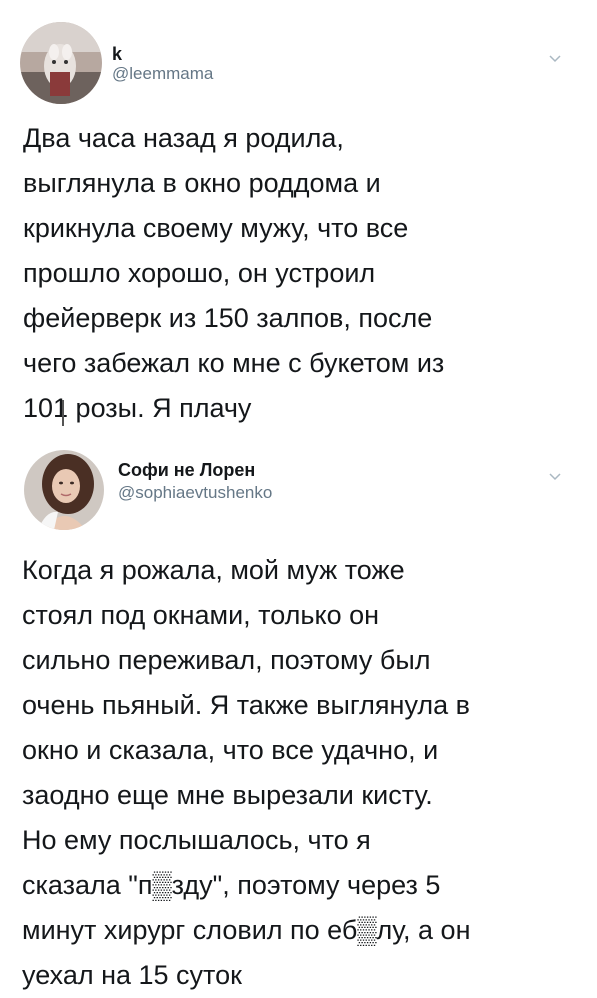  What do you see at coordinates (195, 493) in the screenshot?
I see `user-handle: @sophiaevtushenko` at bounding box center [195, 493].